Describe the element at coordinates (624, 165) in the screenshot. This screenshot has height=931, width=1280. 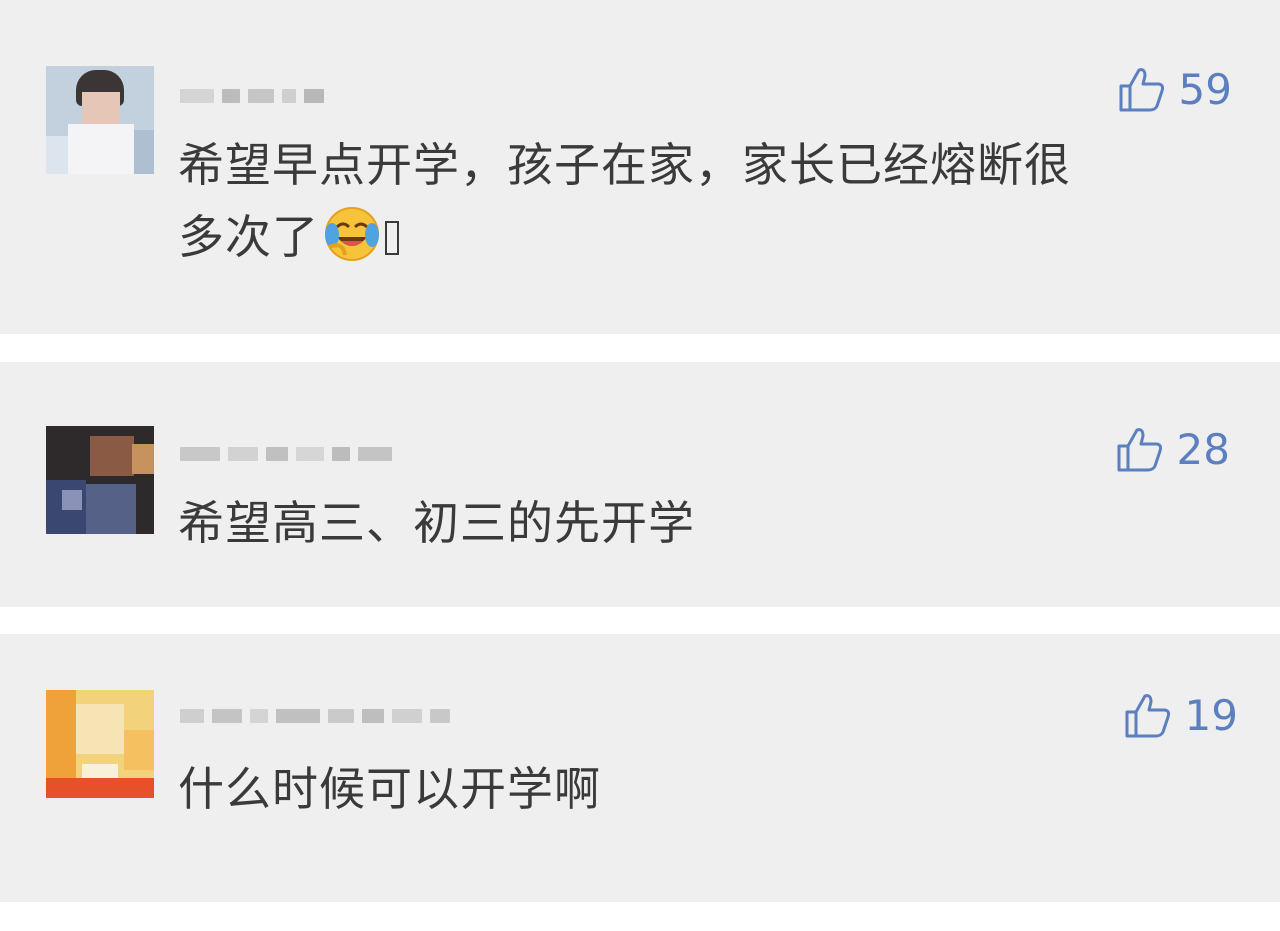
I see `comment-line: 希望早点开学，孩子在家，家长已经熔断很` at that location.